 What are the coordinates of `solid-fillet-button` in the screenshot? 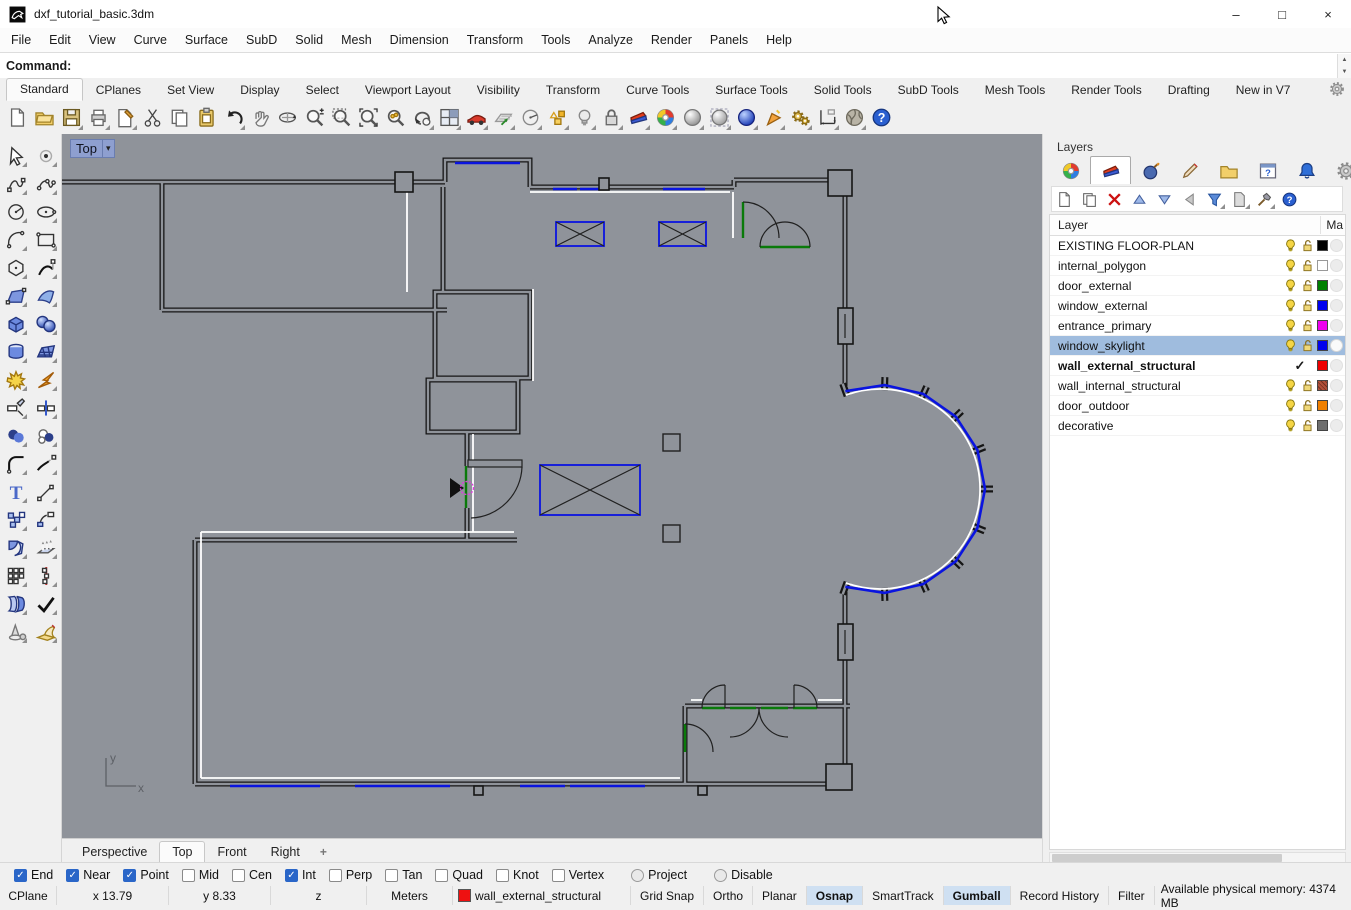 It's located at (15, 547).